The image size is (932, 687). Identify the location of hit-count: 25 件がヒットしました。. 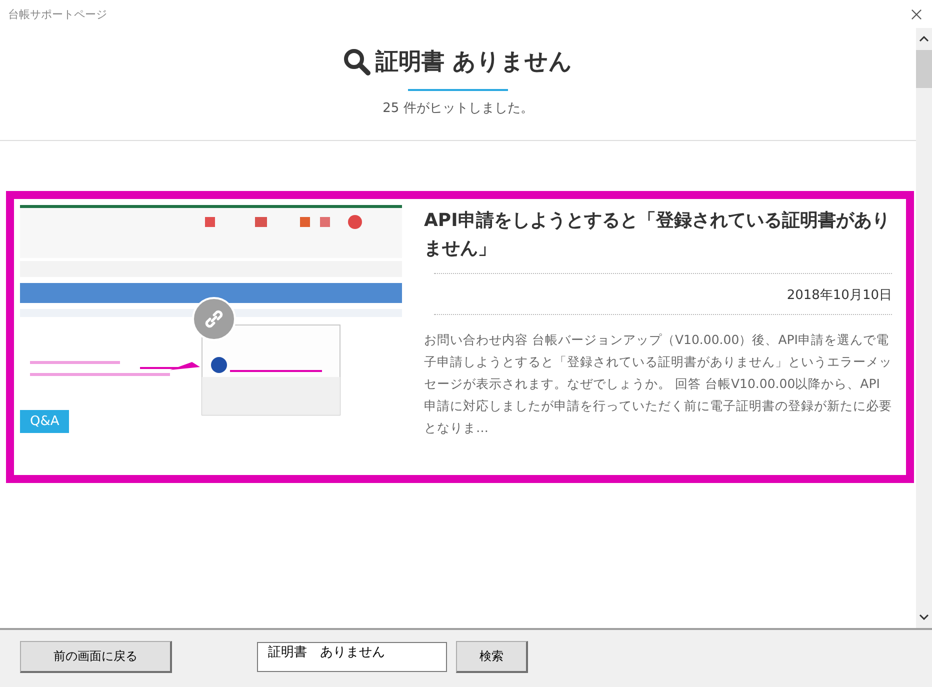
(458, 108).